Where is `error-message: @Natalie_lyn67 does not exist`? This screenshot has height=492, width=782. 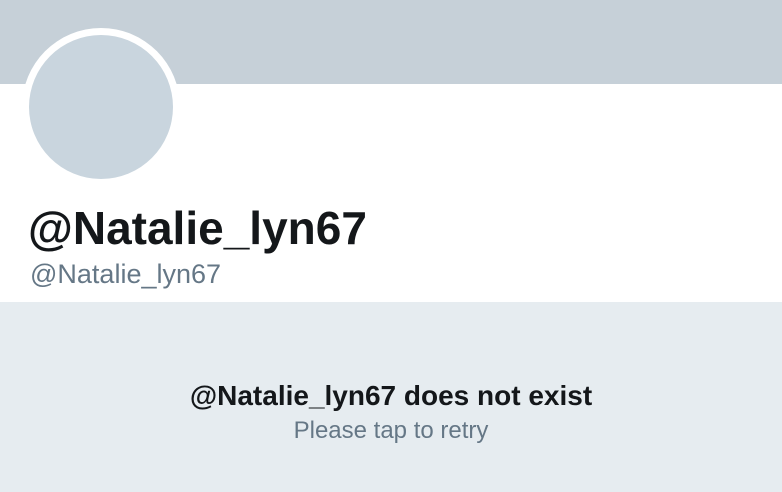
error-message: @Natalie_lyn67 does not exist is located at coordinates (391, 395).